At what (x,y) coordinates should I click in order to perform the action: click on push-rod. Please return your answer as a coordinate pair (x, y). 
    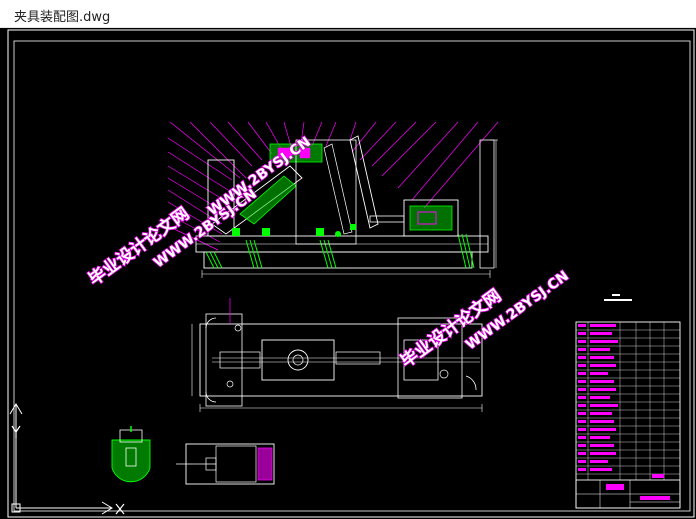
    Looking at the image, I should click on (387, 219).